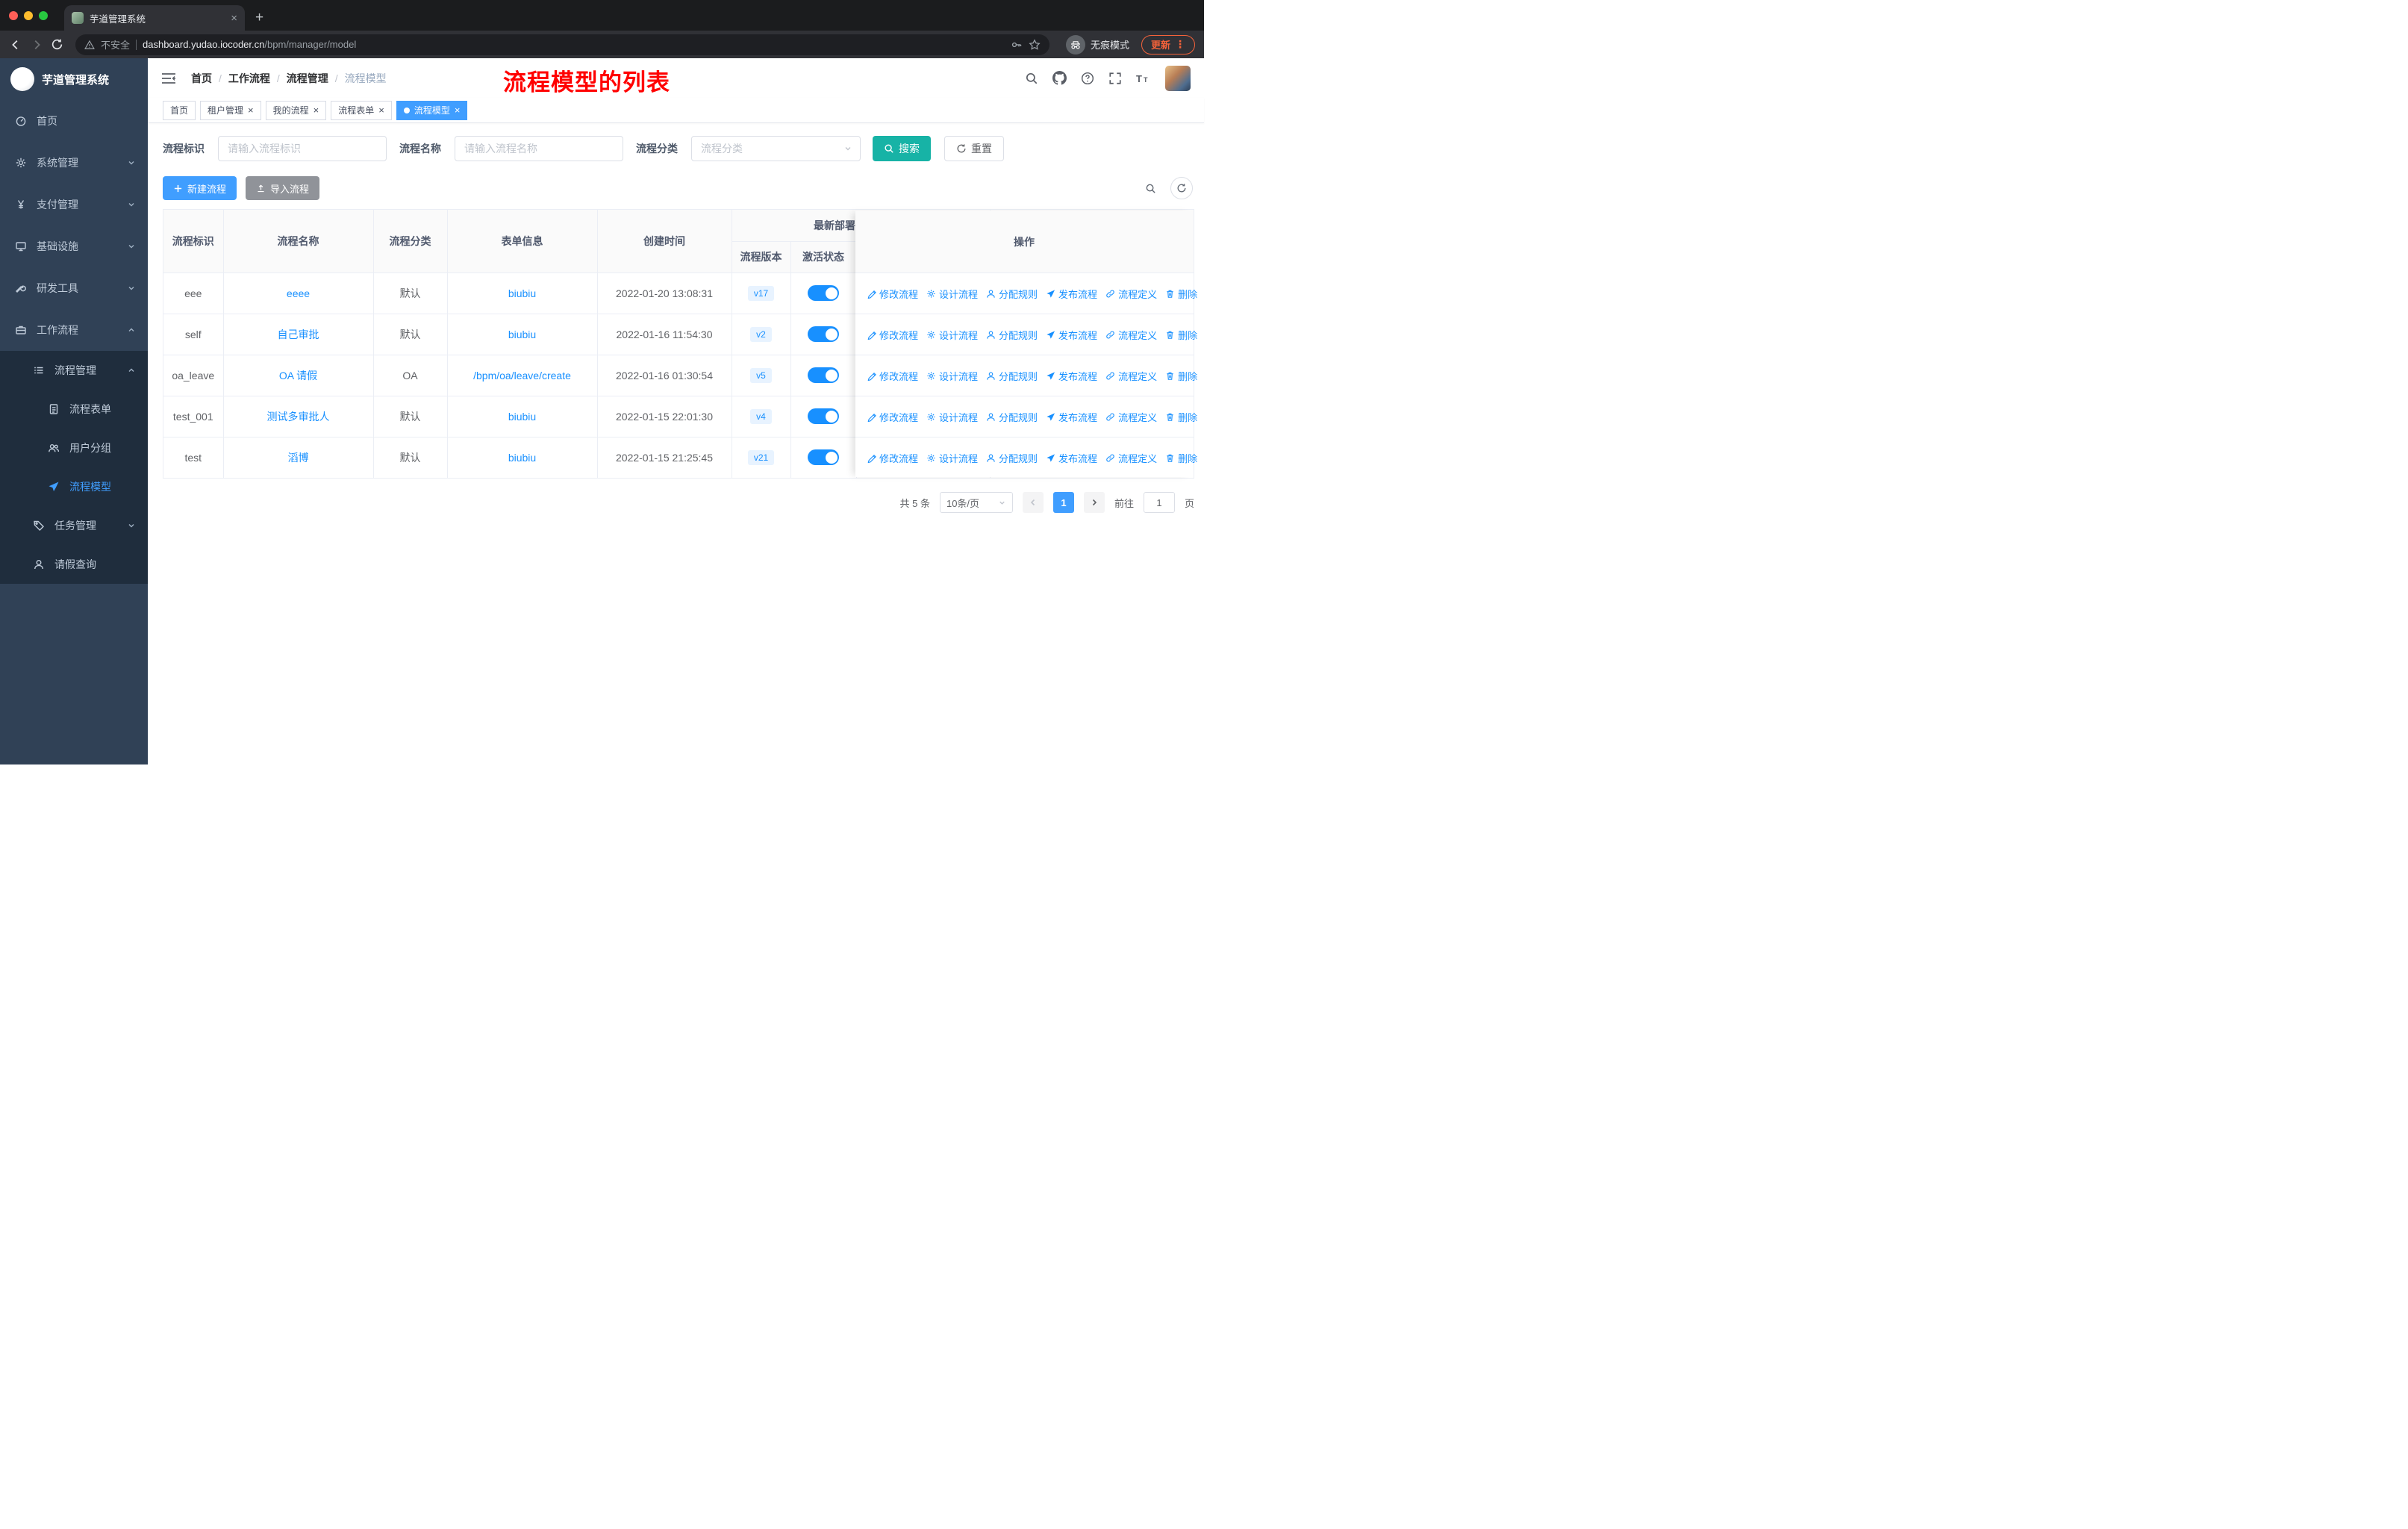 Image resolution: width=2408 pixels, height=1529 pixels. Describe the element at coordinates (974, 148) in the screenshot. I see `reset-button: 重置` at that location.